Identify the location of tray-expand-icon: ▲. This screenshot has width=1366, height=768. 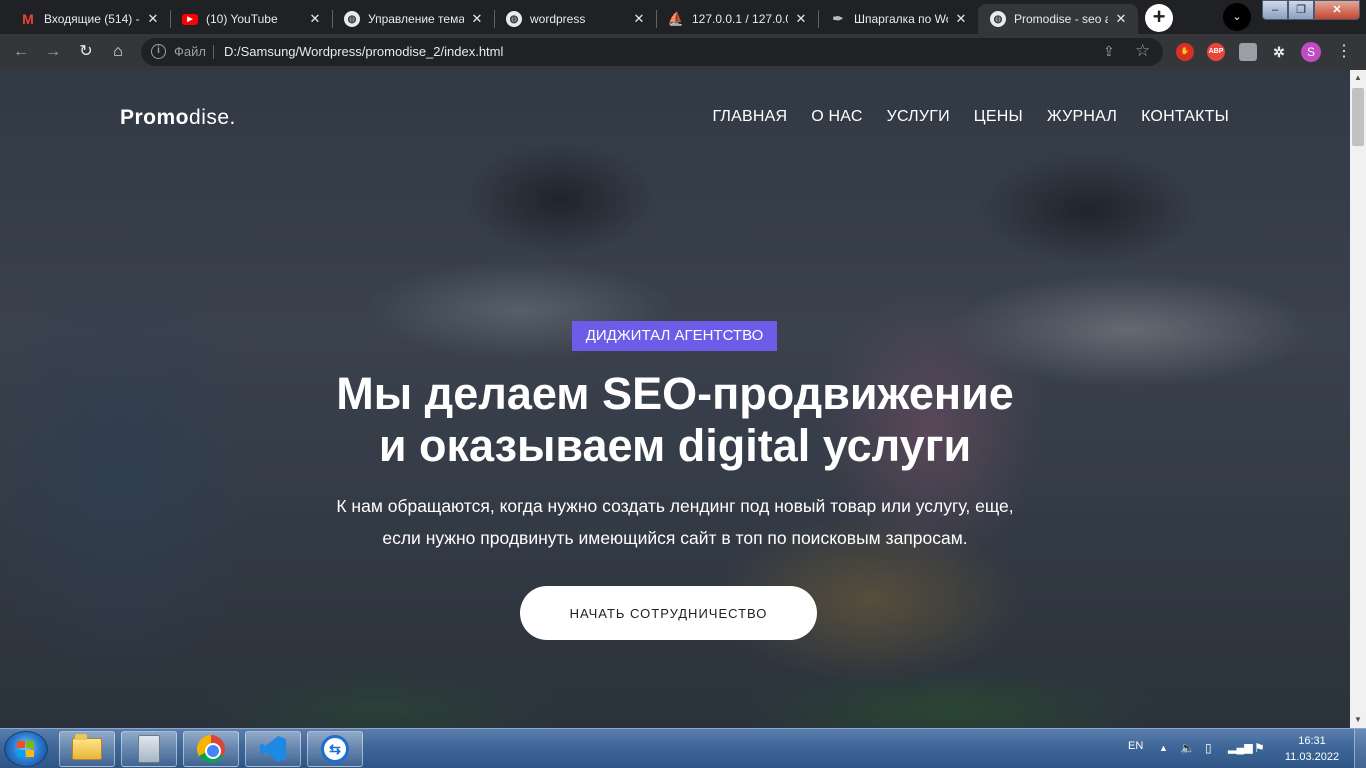
(1163, 748).